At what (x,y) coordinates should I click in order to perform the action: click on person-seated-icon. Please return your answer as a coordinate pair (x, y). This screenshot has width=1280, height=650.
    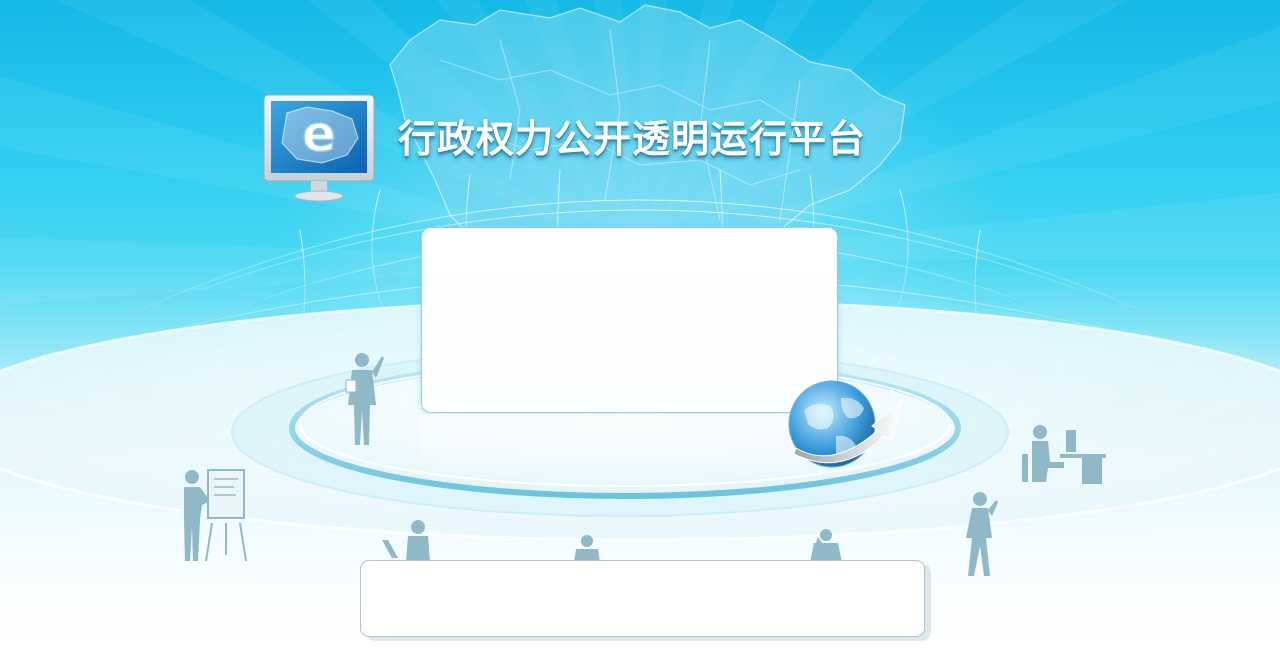
    Looking at the image, I should click on (587, 549).